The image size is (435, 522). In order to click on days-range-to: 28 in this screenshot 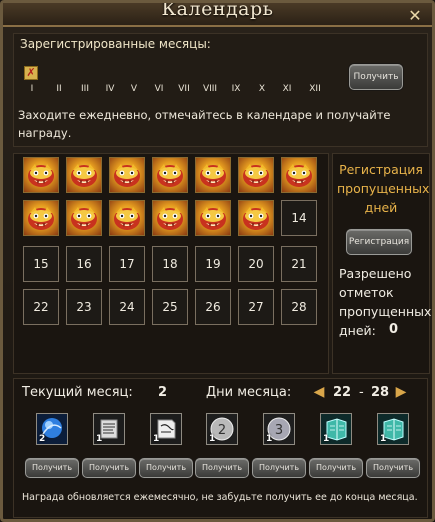, I will do `click(380, 392)`.